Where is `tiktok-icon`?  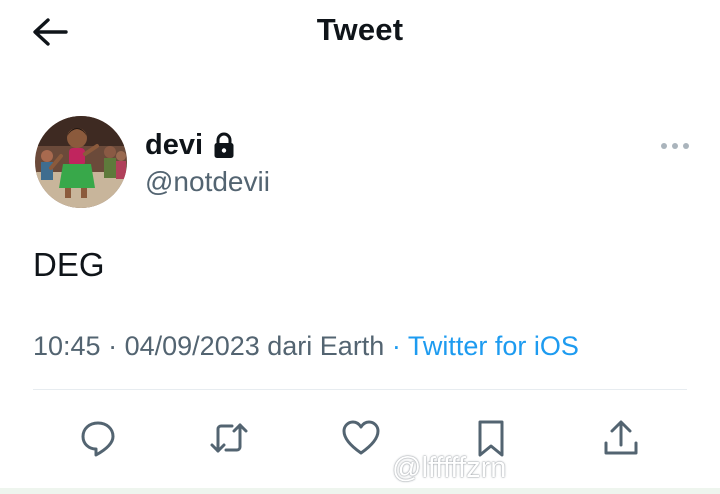 tiktok-icon is located at coordinates (372, 468).